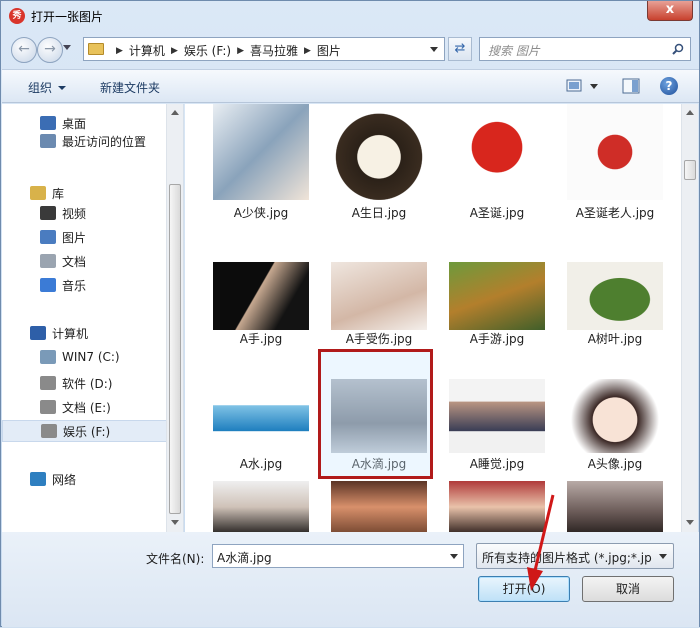 This screenshot has height=628, width=700. What do you see at coordinates (85, 193) in the screenshot?
I see `sidebar-item: 库` at bounding box center [85, 193].